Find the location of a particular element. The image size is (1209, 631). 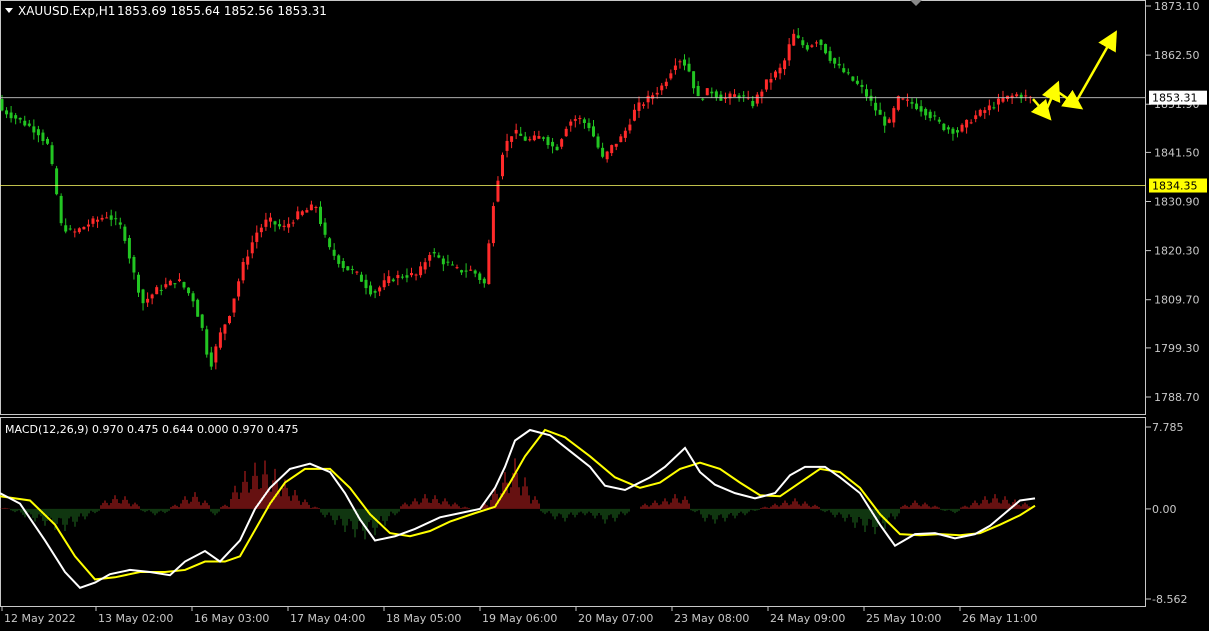

scroll-marker-icon is located at coordinates (916, 3).